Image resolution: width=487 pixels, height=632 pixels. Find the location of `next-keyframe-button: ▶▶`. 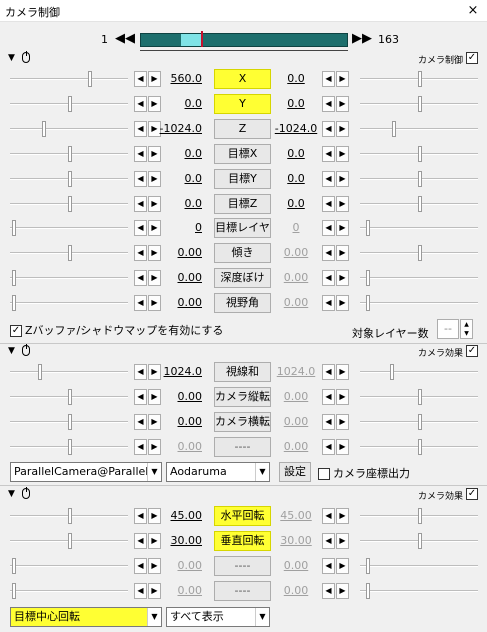

next-keyframe-button: ▶▶ is located at coordinates (362, 39).